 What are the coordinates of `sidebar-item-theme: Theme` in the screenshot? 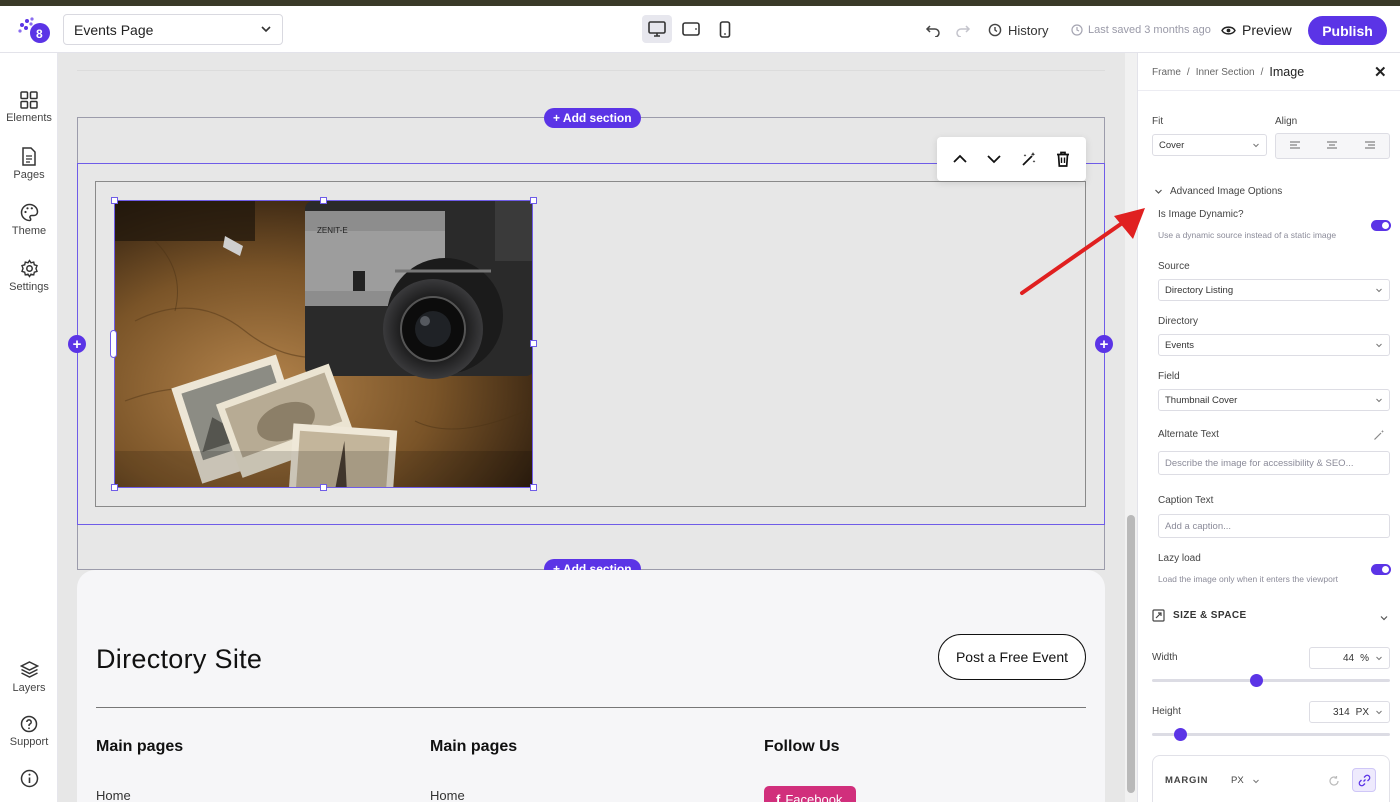 It's located at (29, 220).